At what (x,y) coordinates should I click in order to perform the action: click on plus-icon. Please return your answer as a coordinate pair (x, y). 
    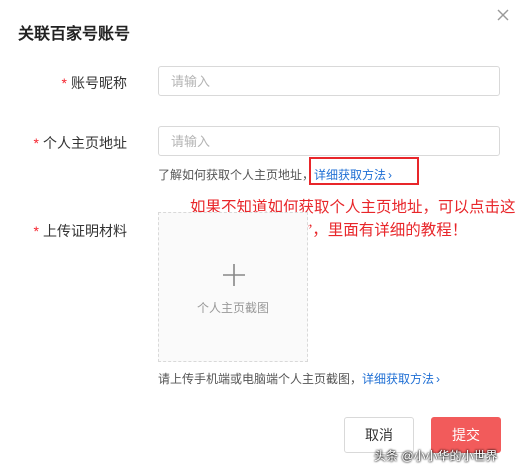
    Looking at the image, I should click on (234, 277).